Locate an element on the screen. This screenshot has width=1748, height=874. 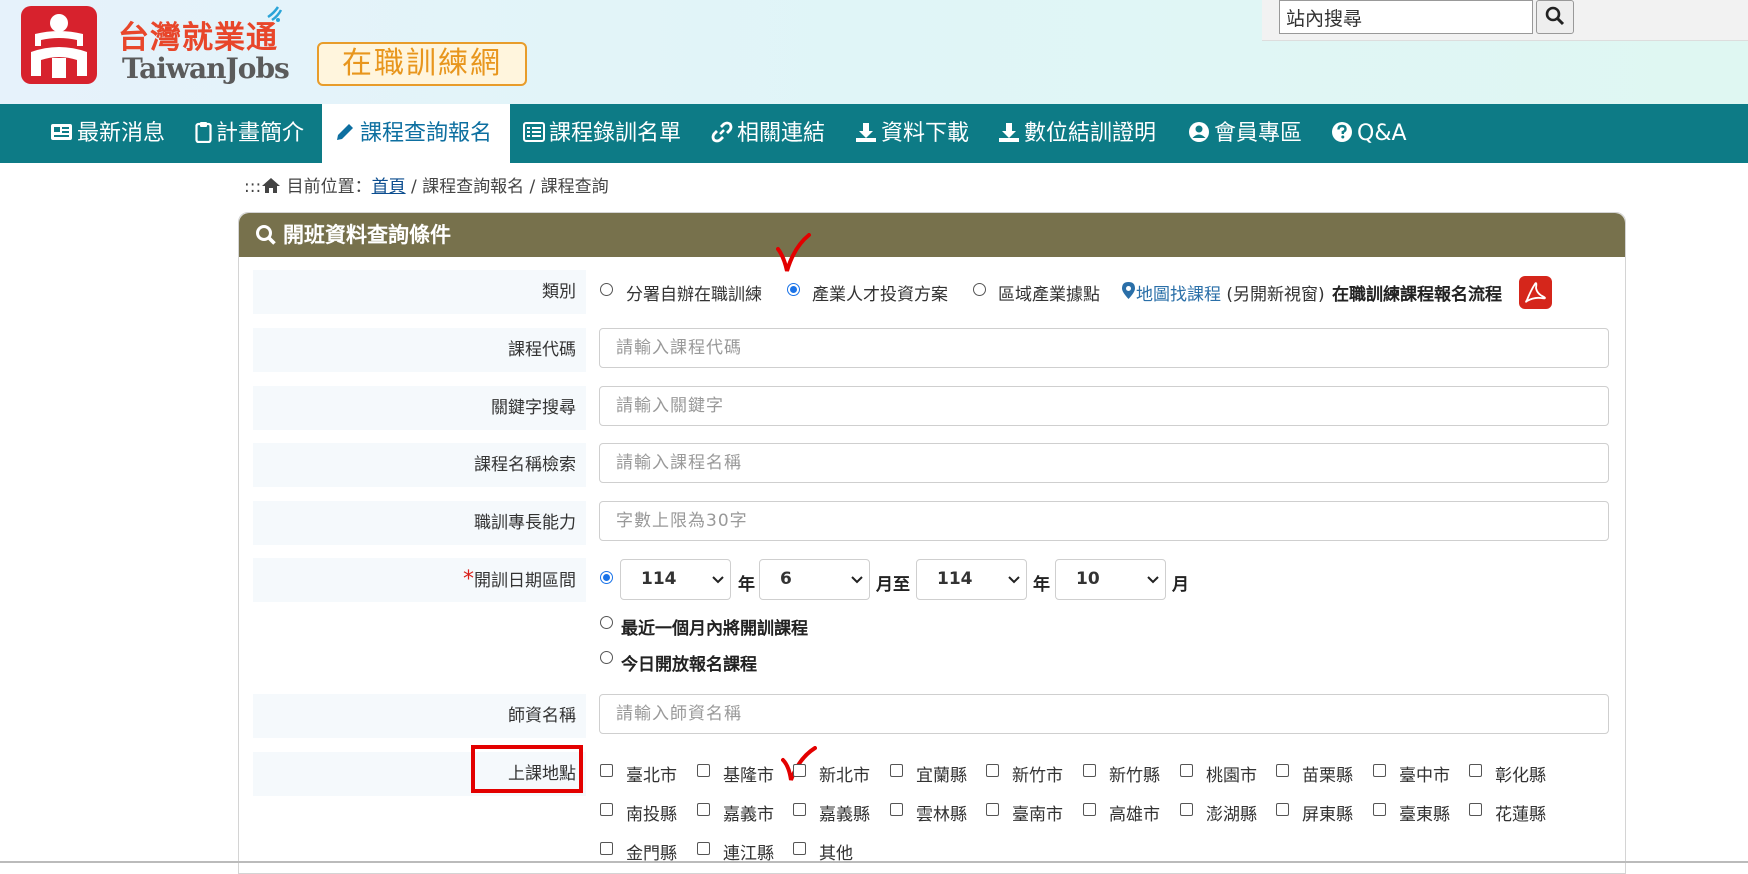
option-open-today: 今日開放報名課程 is located at coordinates (689, 665).